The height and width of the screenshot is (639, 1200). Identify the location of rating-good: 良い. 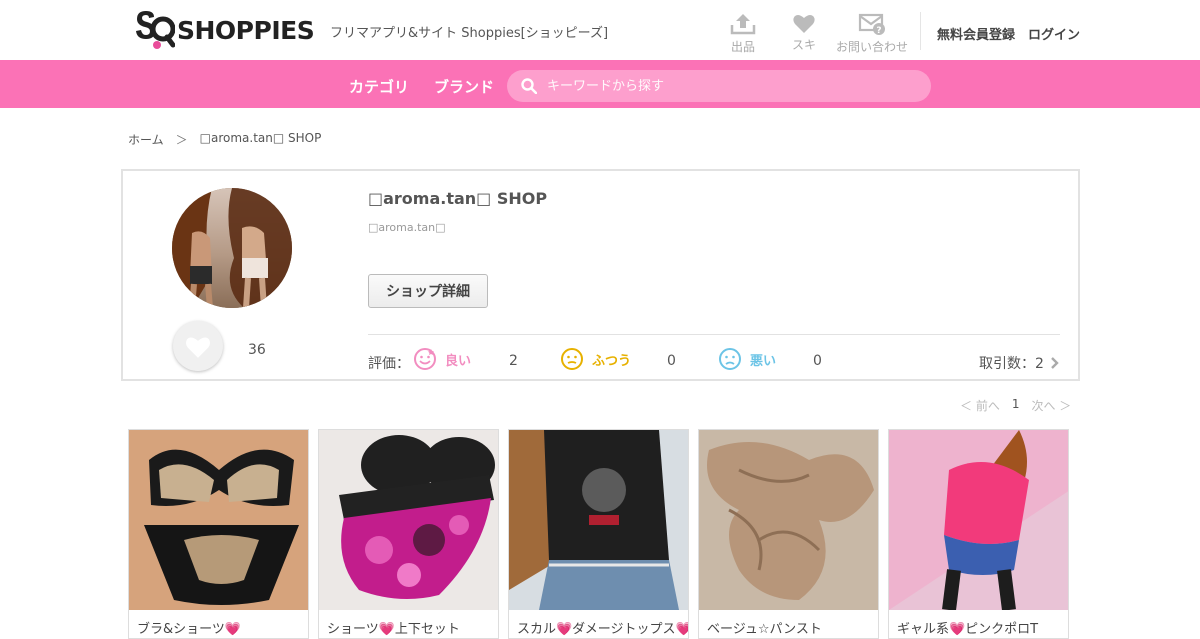
(442, 359).